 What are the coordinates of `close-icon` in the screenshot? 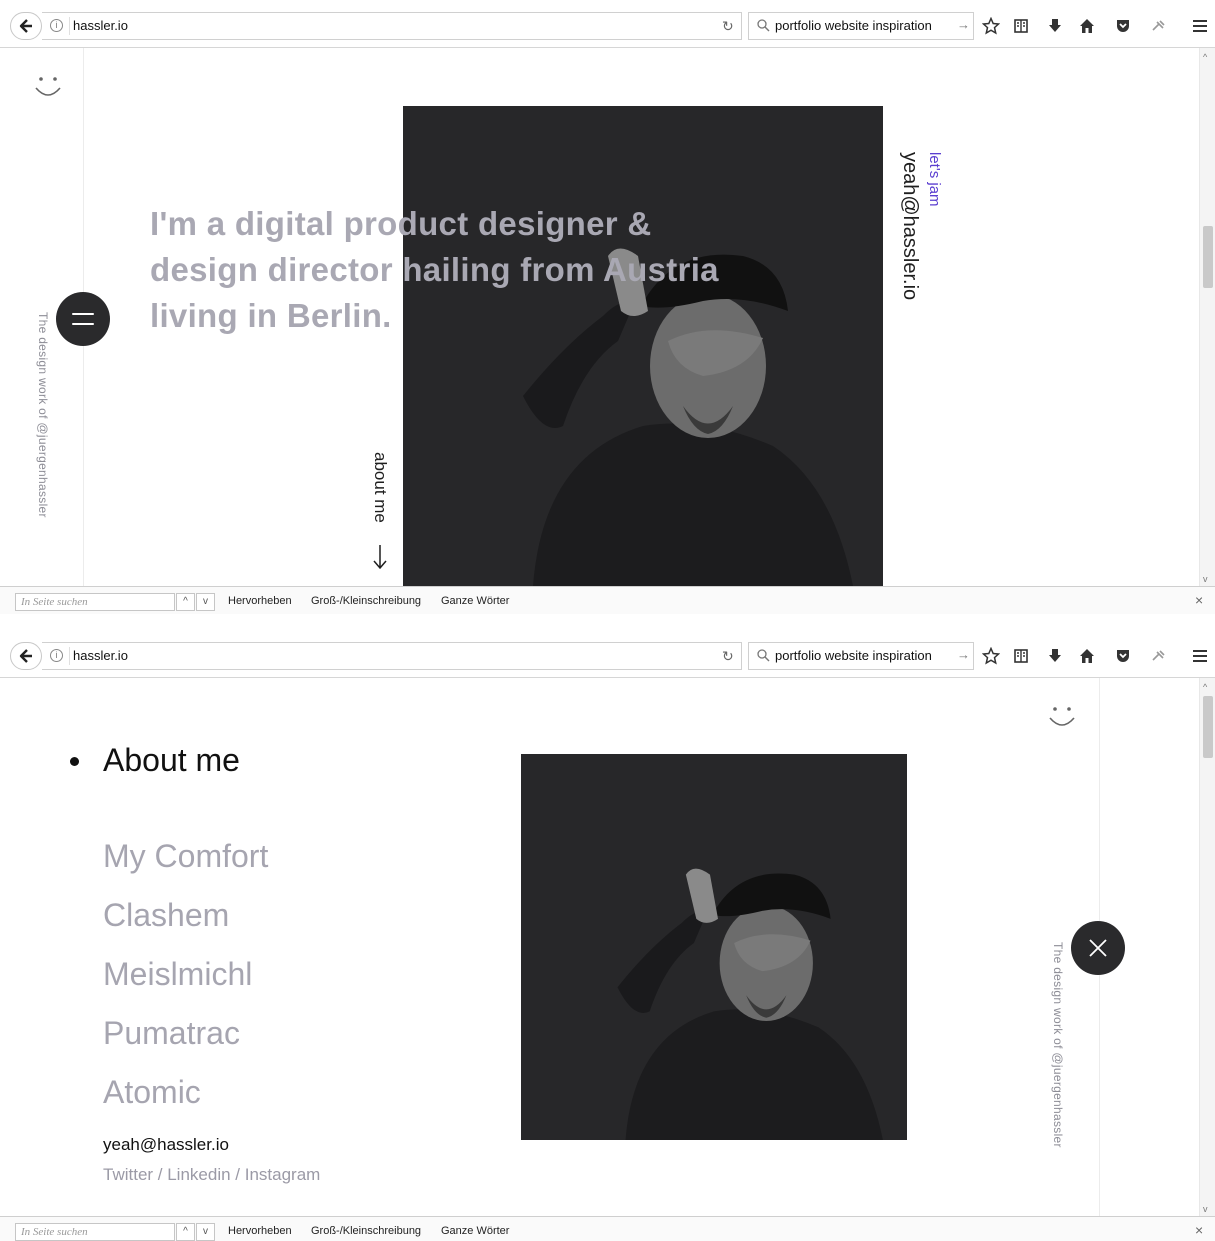 It's located at (1098, 948).